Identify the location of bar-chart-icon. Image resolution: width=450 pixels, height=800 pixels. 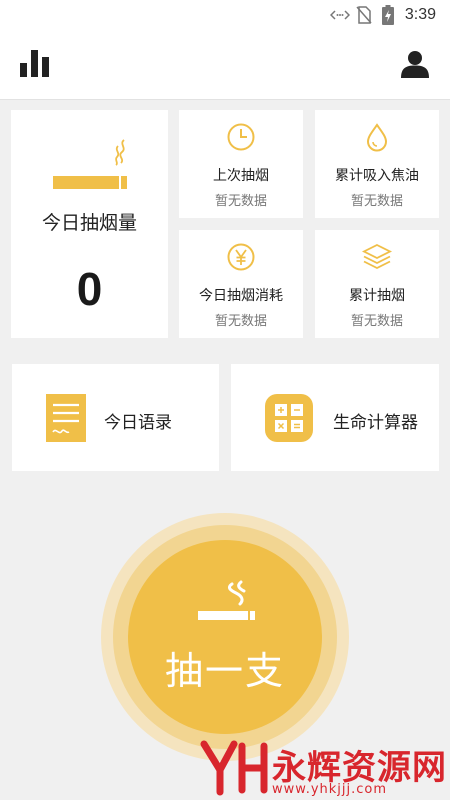
(35, 63).